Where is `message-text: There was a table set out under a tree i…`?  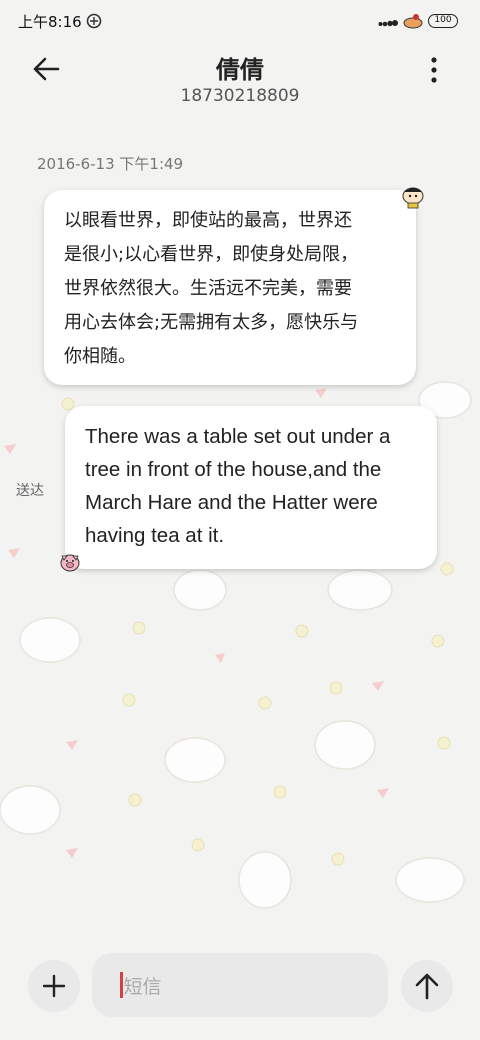 message-text: There was a table set out under a tree i… is located at coordinates (251, 486).